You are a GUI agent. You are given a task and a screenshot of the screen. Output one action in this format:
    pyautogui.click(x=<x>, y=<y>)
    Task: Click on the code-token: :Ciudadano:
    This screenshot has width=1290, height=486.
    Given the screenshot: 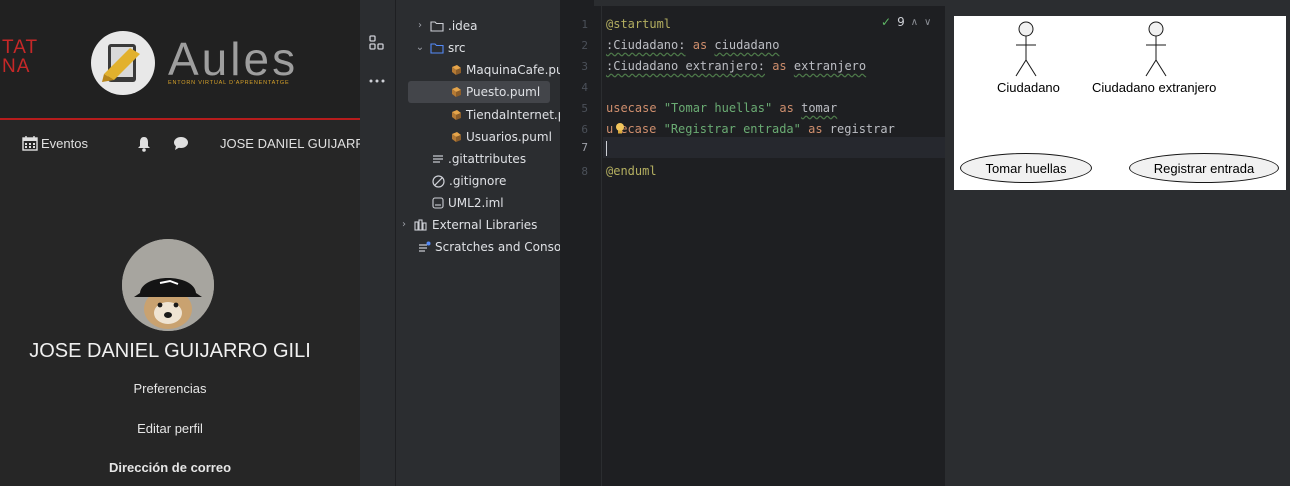 What is the action you would take?
    pyautogui.click(x=646, y=45)
    